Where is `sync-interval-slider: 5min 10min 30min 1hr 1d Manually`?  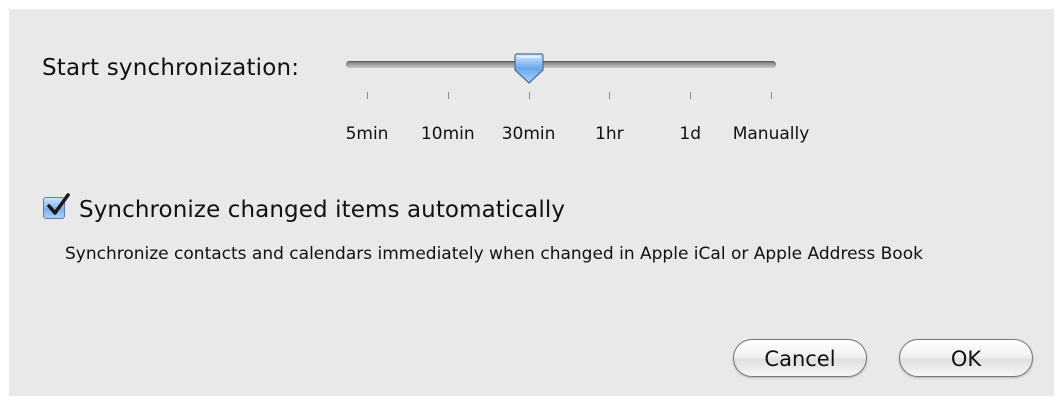 sync-interval-slider: 5min 10min 30min 1hr 1d Manually is located at coordinates (577, 98).